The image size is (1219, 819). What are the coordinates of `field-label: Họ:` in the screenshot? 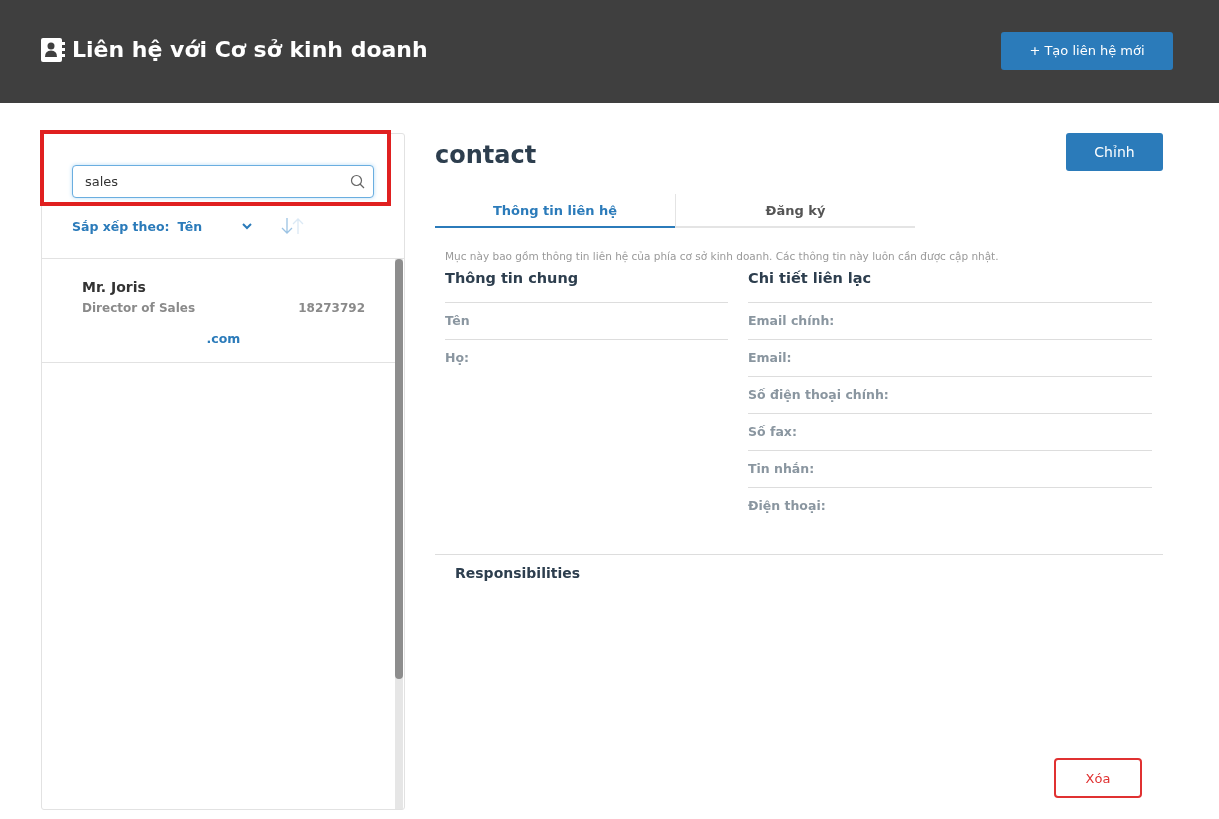 It's located at (457, 357).